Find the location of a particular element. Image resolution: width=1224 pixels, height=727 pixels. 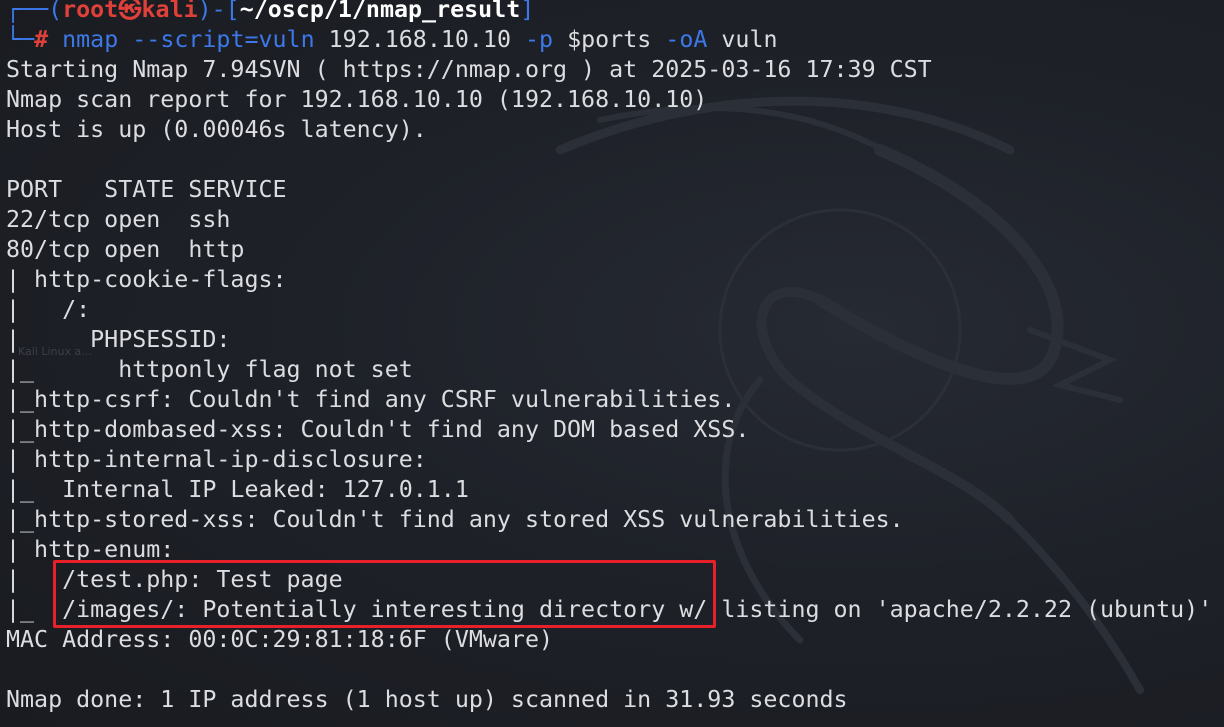

output-line: | http-enum: is located at coordinates (97, 549).